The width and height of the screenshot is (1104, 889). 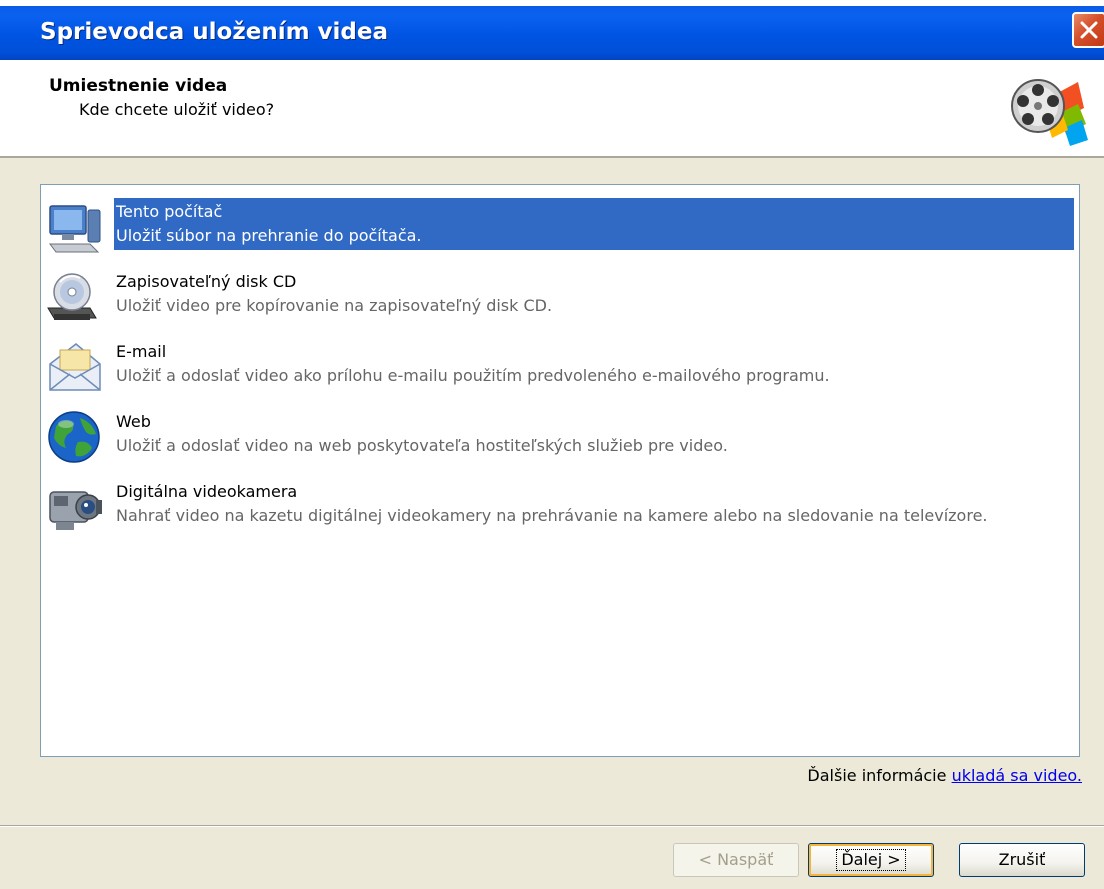 What do you see at coordinates (177, 109) in the screenshot?
I see `page-subtitle: Kde chcete uložiť video?` at bounding box center [177, 109].